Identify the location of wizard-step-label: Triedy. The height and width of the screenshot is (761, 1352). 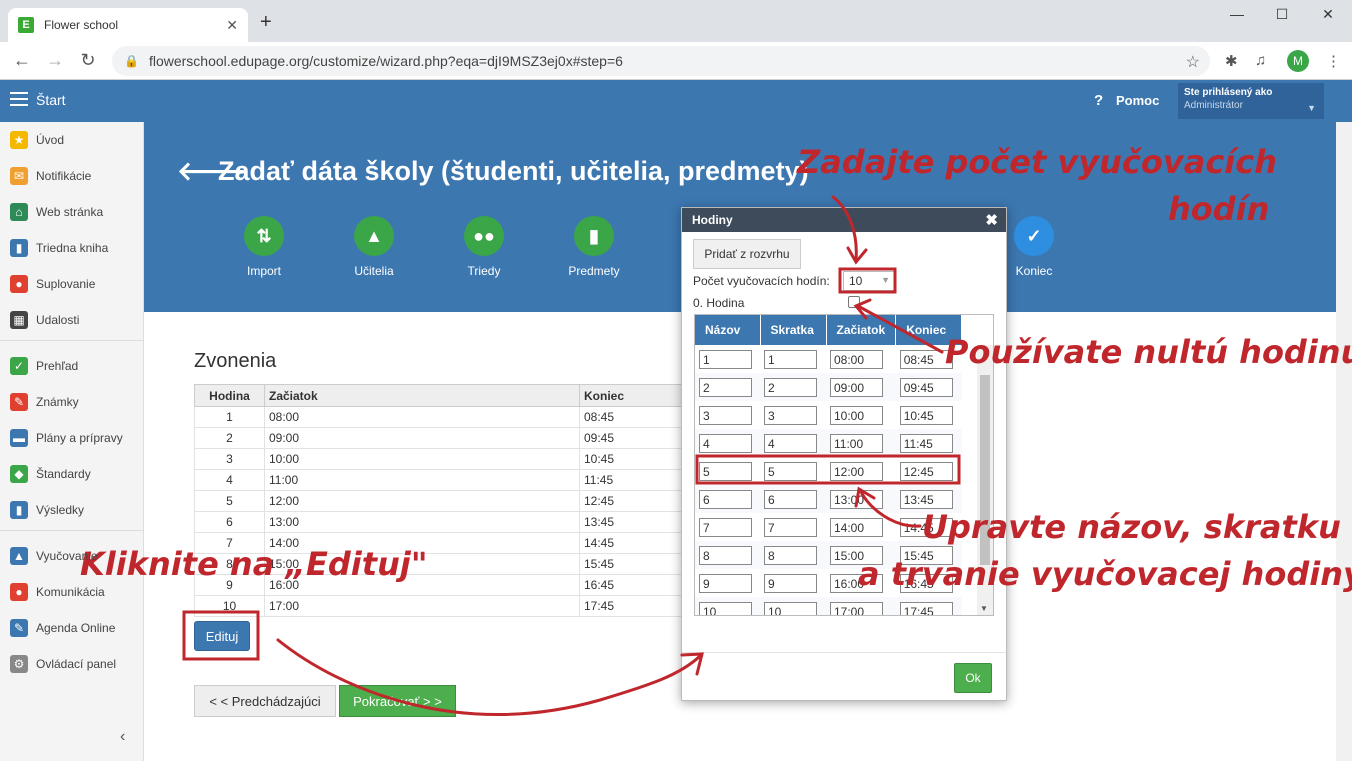
(484, 271).